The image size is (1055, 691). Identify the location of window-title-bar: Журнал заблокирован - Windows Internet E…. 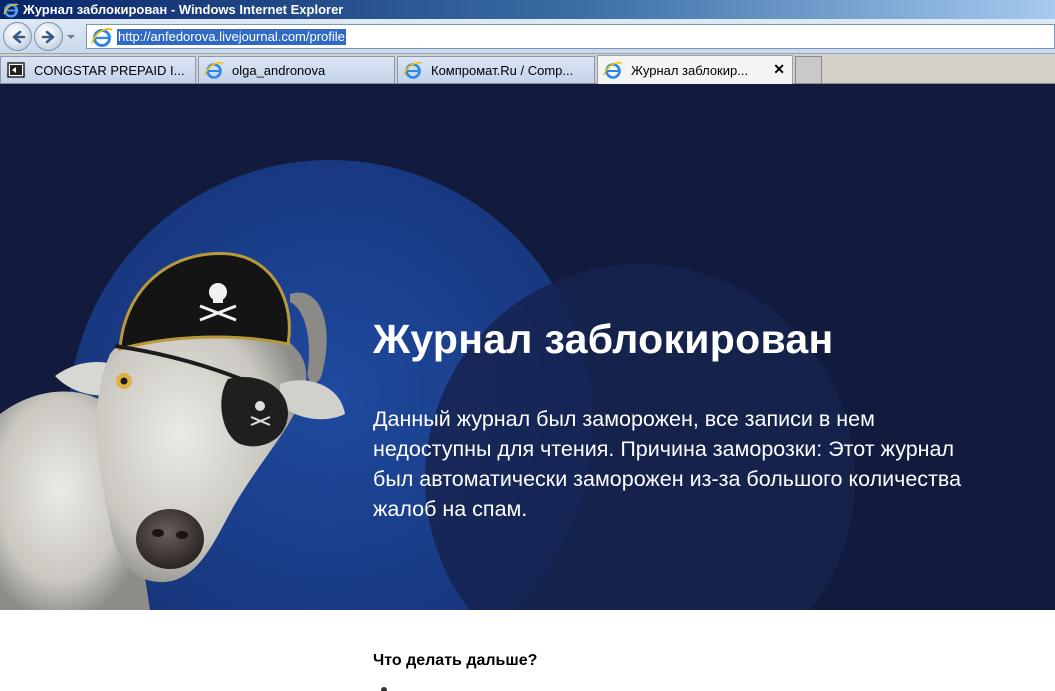
(527, 9).